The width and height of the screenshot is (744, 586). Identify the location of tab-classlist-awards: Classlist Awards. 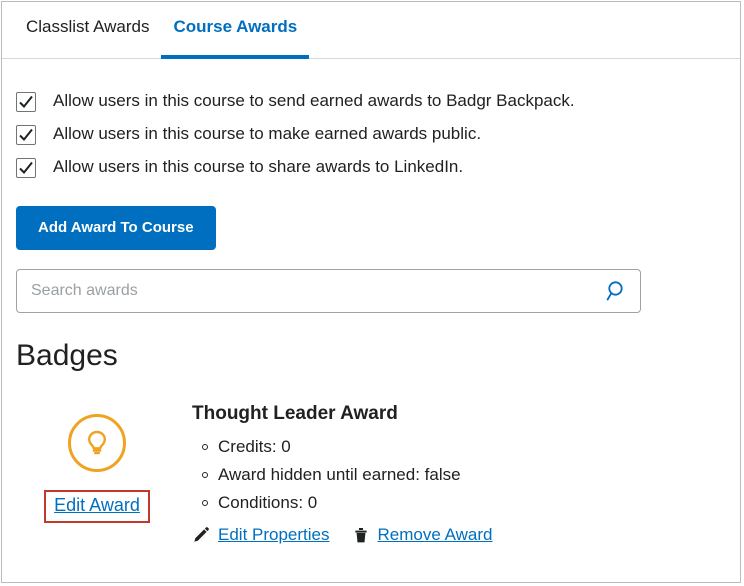
(87, 30).